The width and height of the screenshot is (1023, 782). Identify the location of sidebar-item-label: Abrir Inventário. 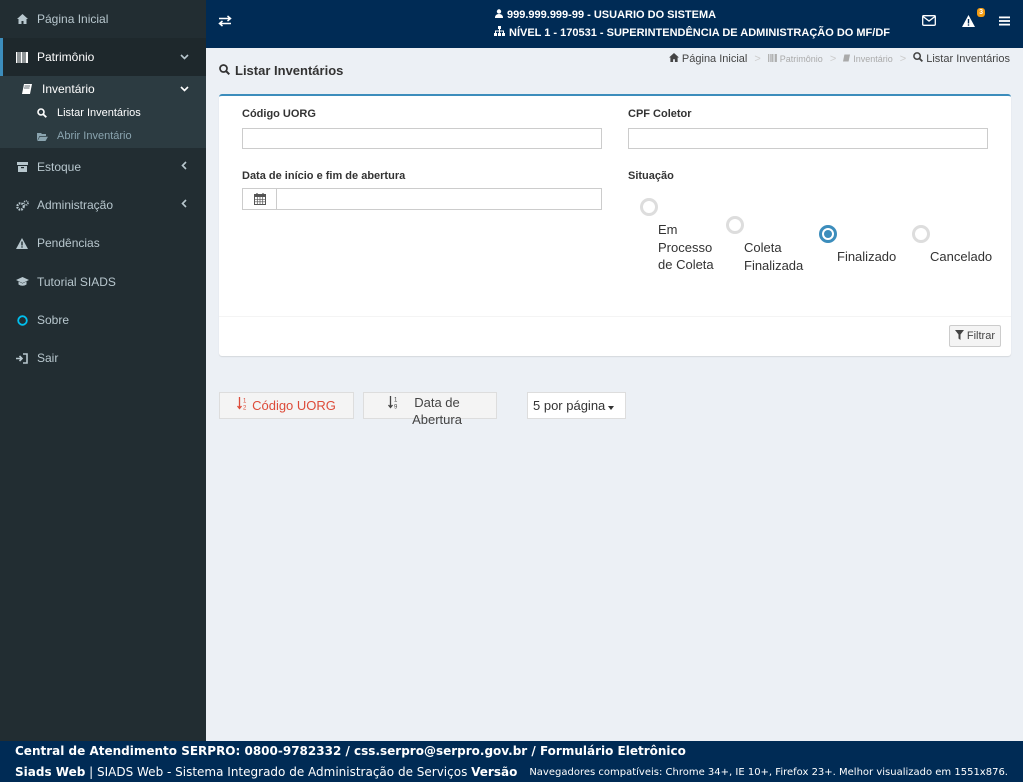
(94, 136).